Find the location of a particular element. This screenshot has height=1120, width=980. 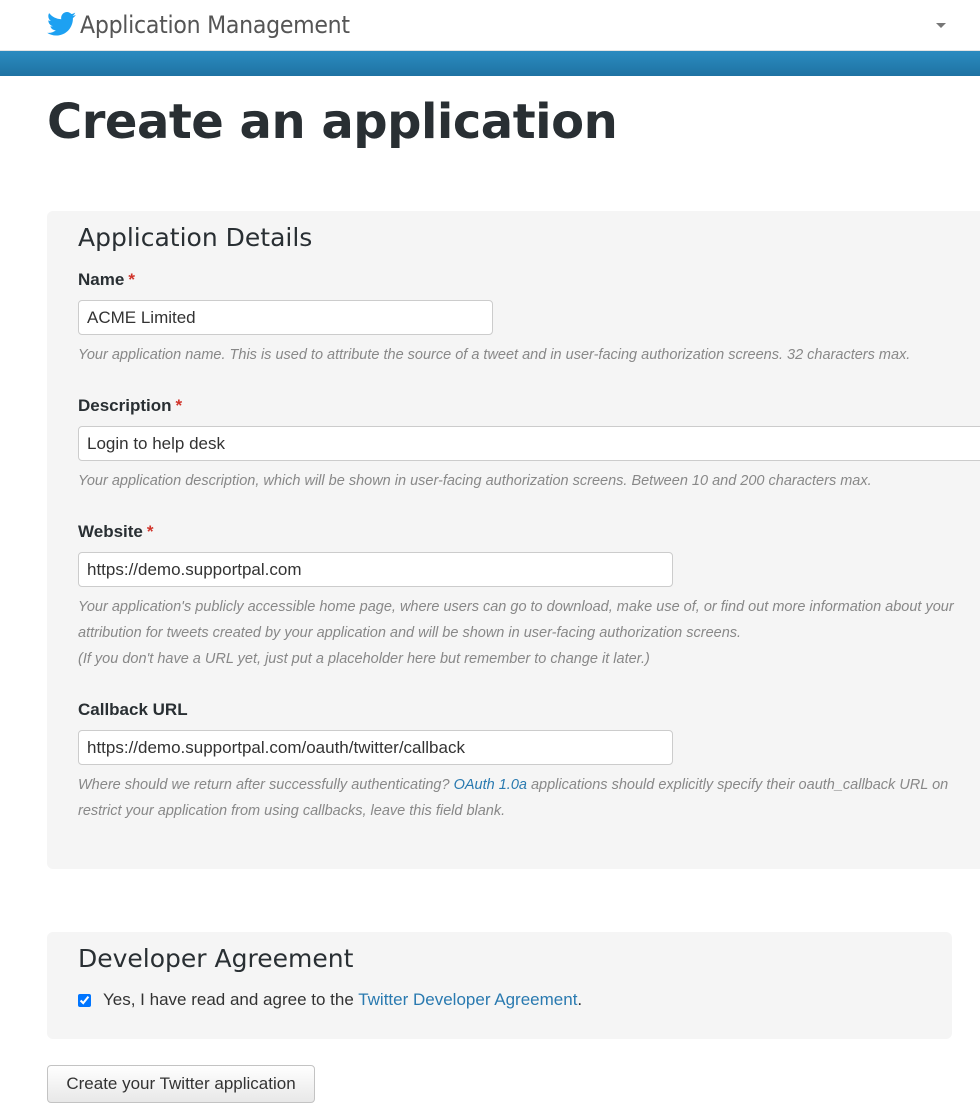

callback-url-label-text: Callback URL is located at coordinates (133, 709).